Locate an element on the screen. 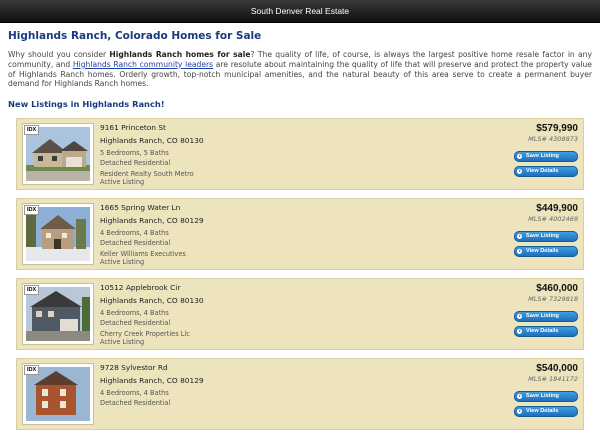  intro-text-start: Why should you consider is located at coordinates (59, 54).